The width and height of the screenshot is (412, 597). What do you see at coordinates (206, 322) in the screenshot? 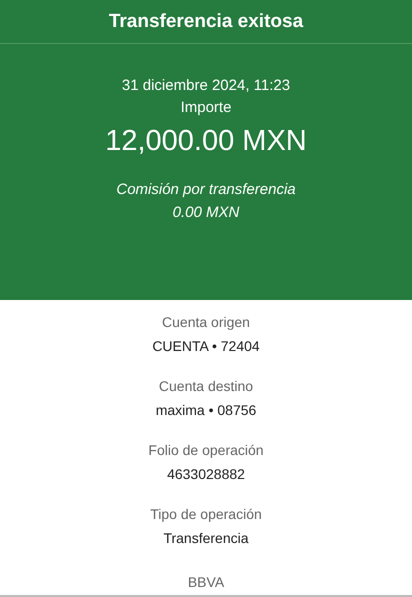
I see `detail-label: Cuenta origen` at bounding box center [206, 322].